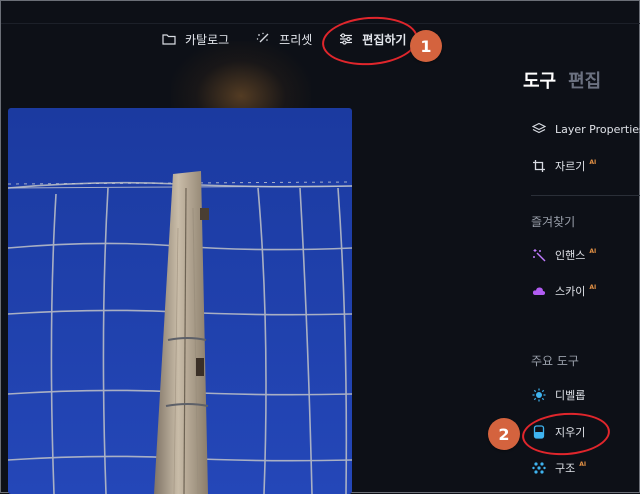 This screenshot has height=494, width=640. What do you see at coordinates (597, 129) in the screenshot?
I see `layer-properties-label: Layer Properties` at bounding box center [597, 129].